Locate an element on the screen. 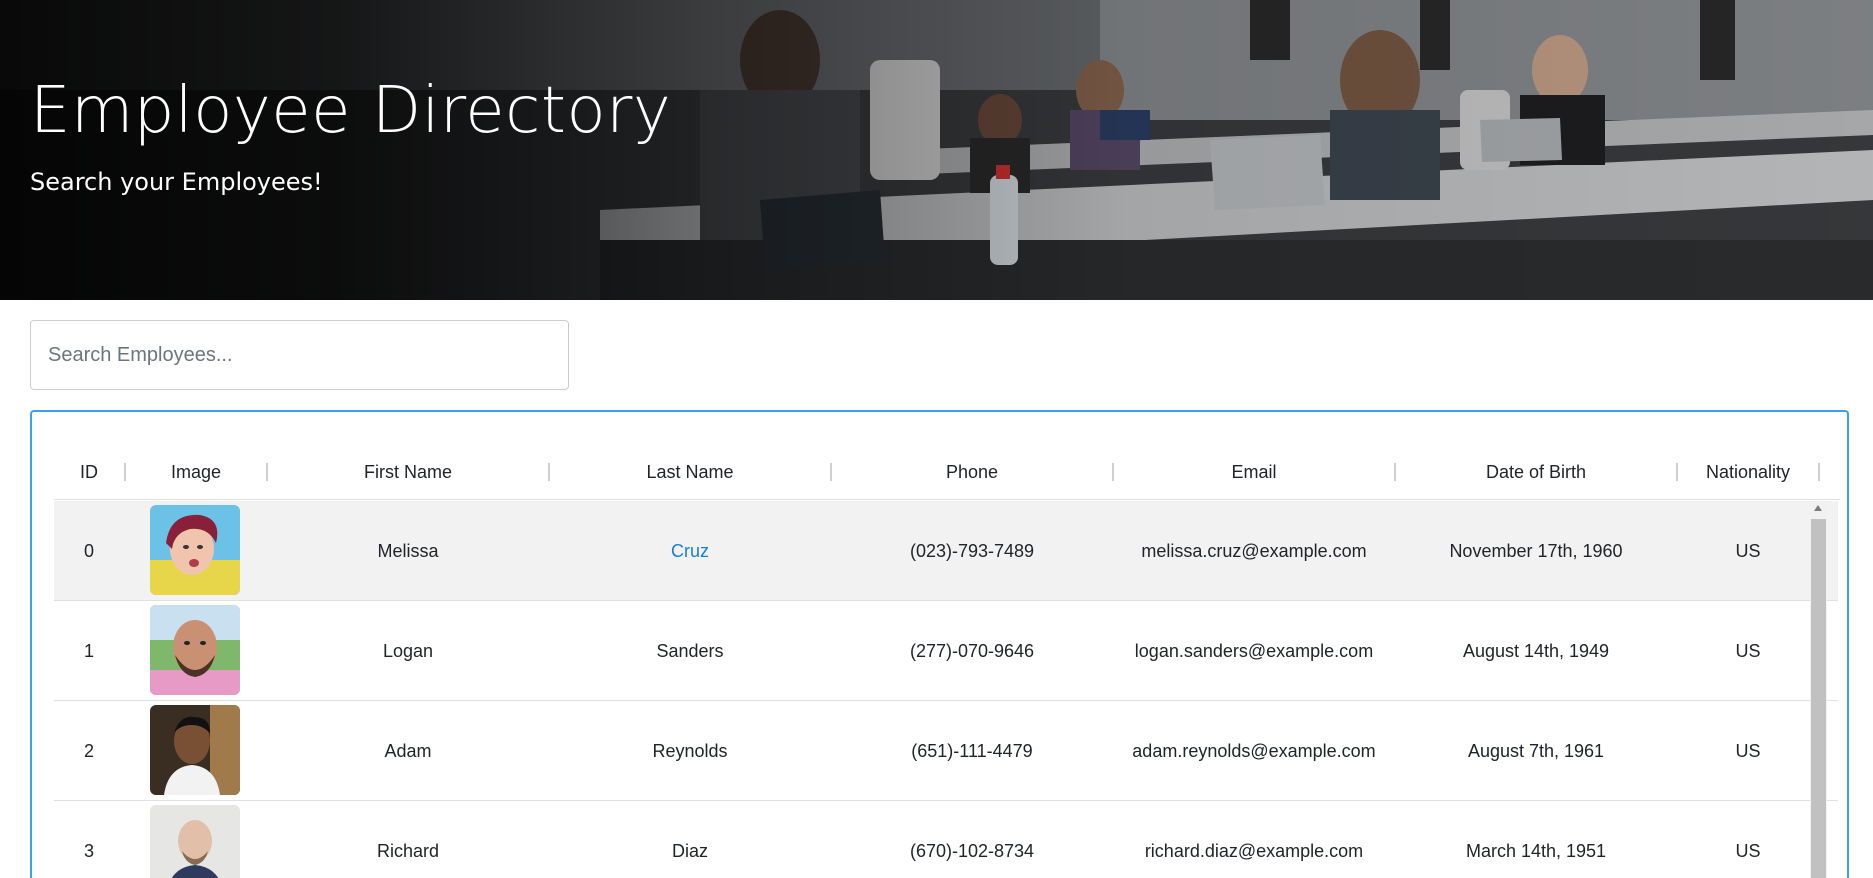  scroll-up-arrow-icon is located at coordinates (1818, 508).